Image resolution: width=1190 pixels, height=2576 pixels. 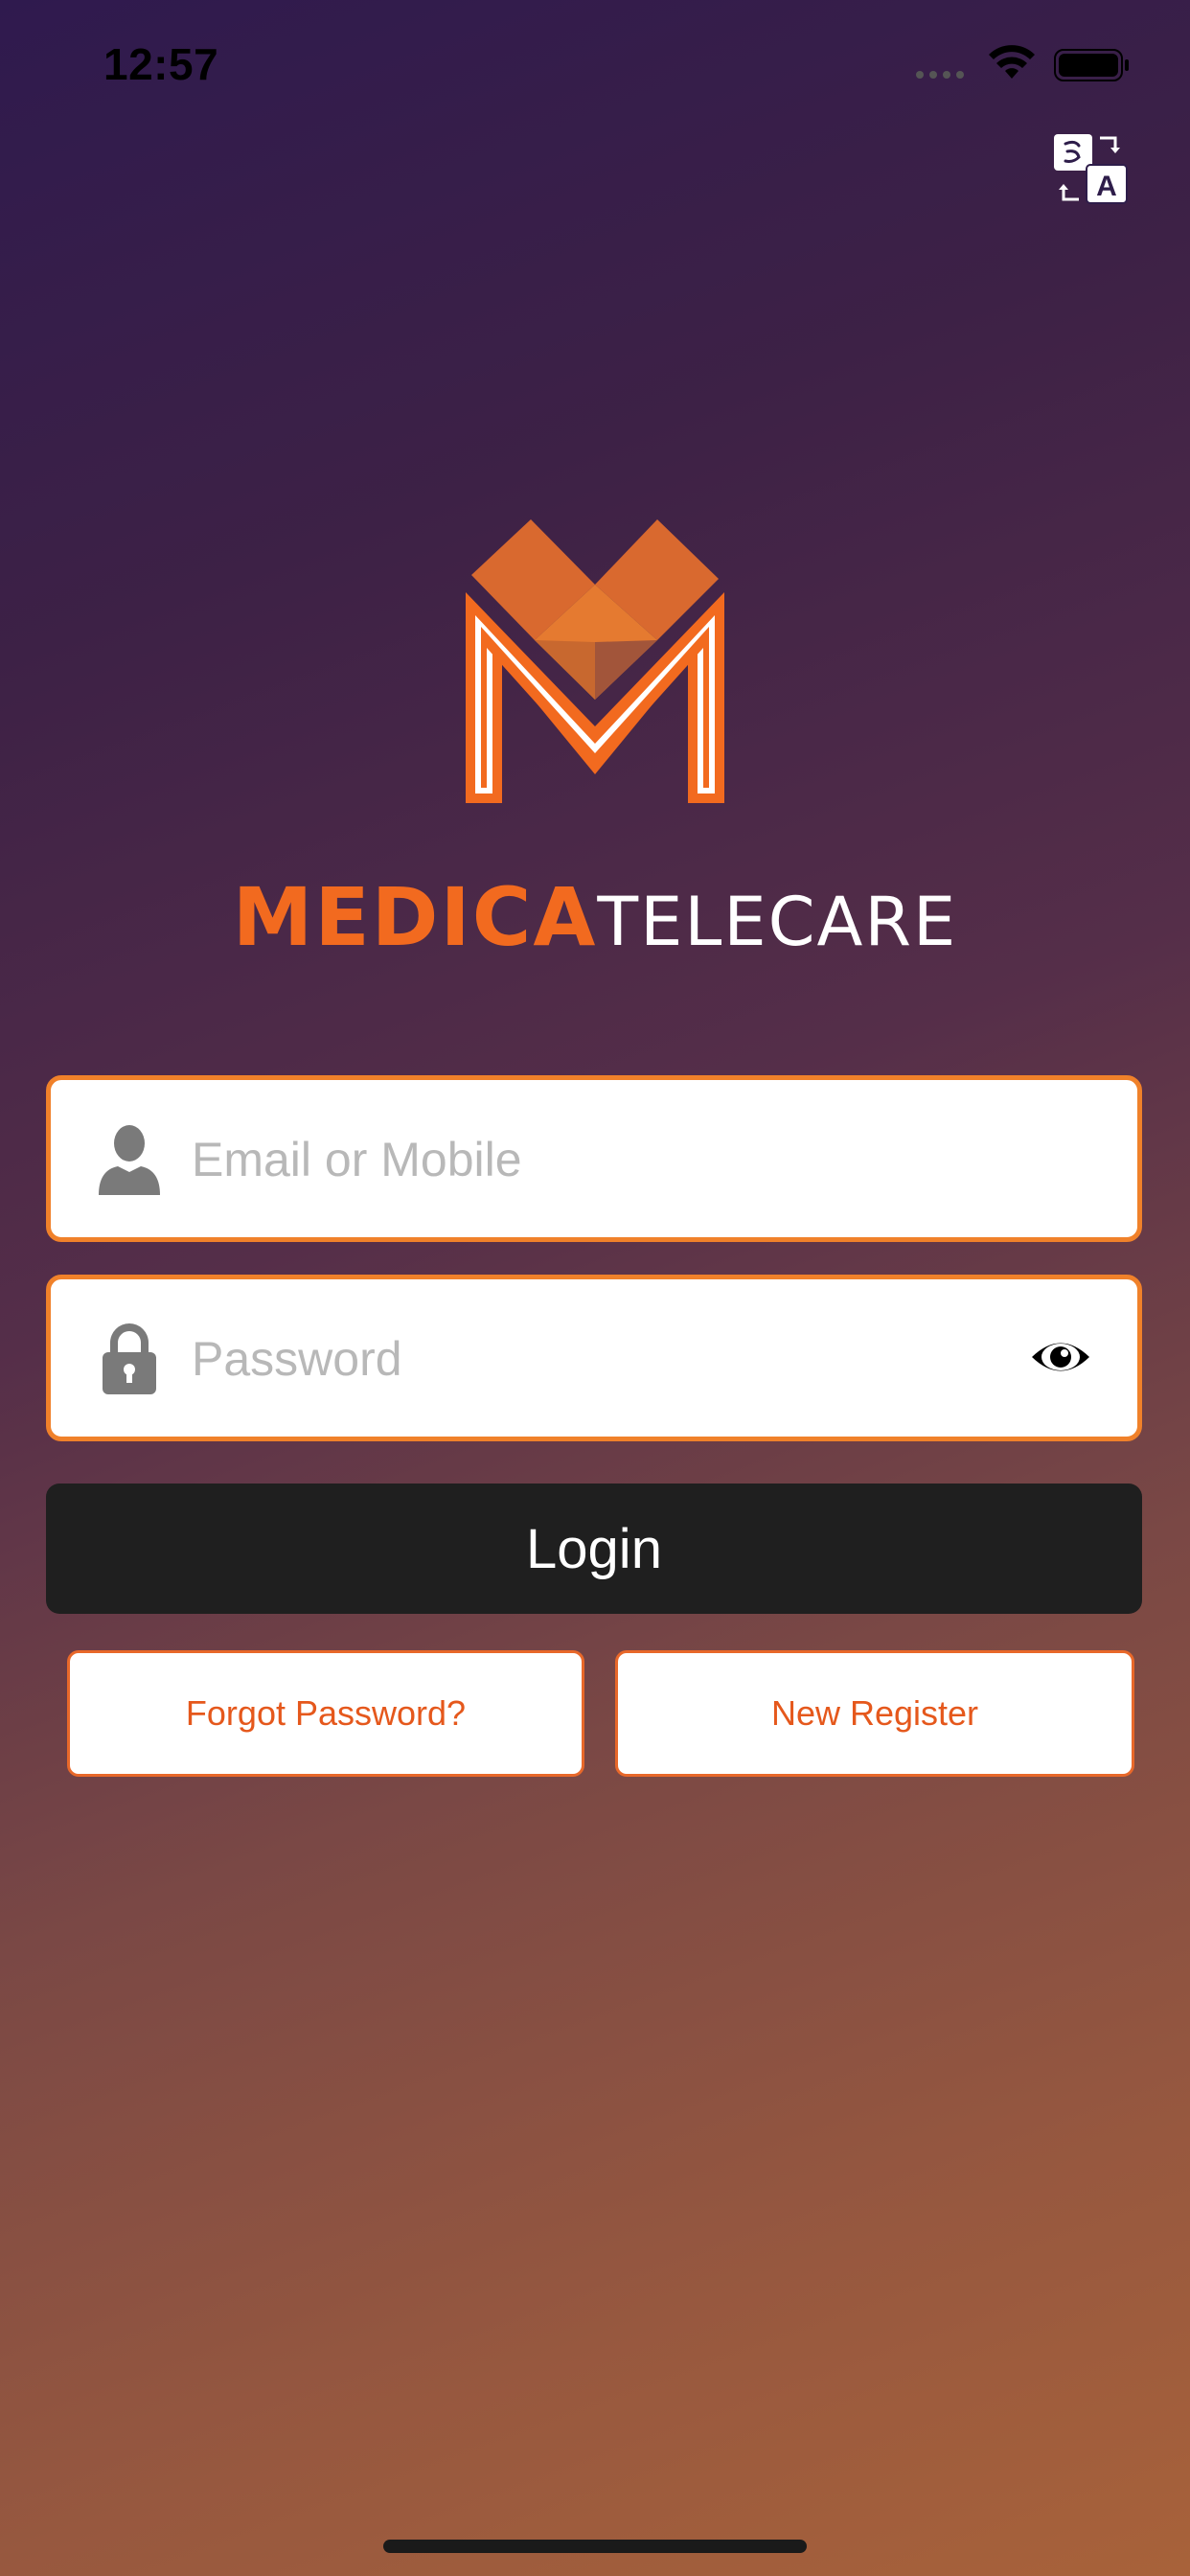 What do you see at coordinates (129, 1358) in the screenshot?
I see `lock-icon` at bounding box center [129, 1358].